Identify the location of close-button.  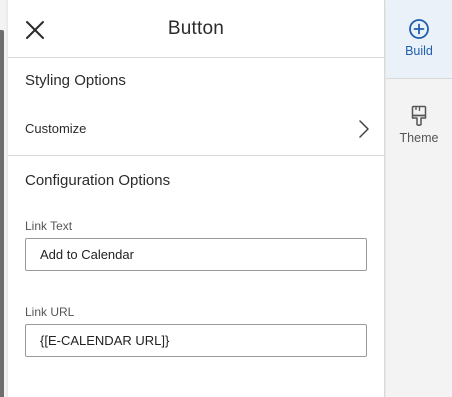
(35, 30).